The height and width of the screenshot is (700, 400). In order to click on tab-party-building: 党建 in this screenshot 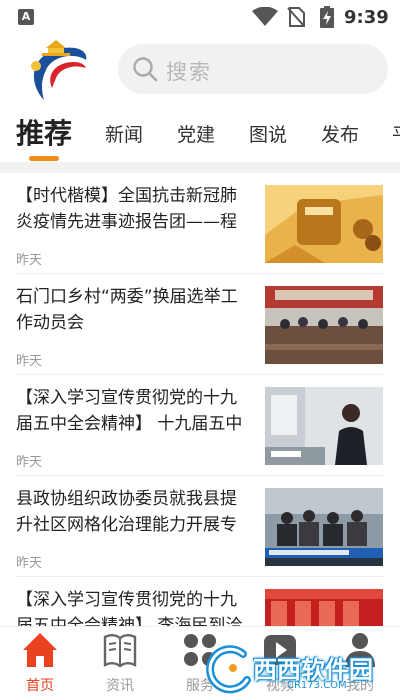, I will do `click(196, 133)`.